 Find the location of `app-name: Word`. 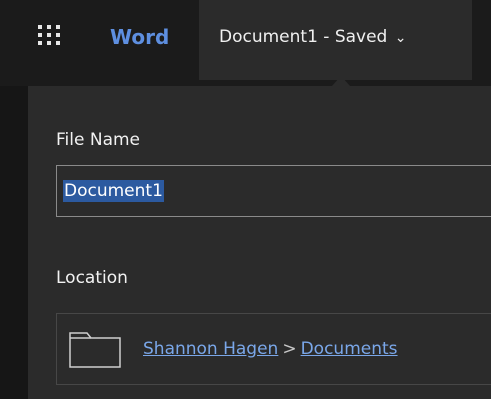

app-name: Word is located at coordinates (139, 37).